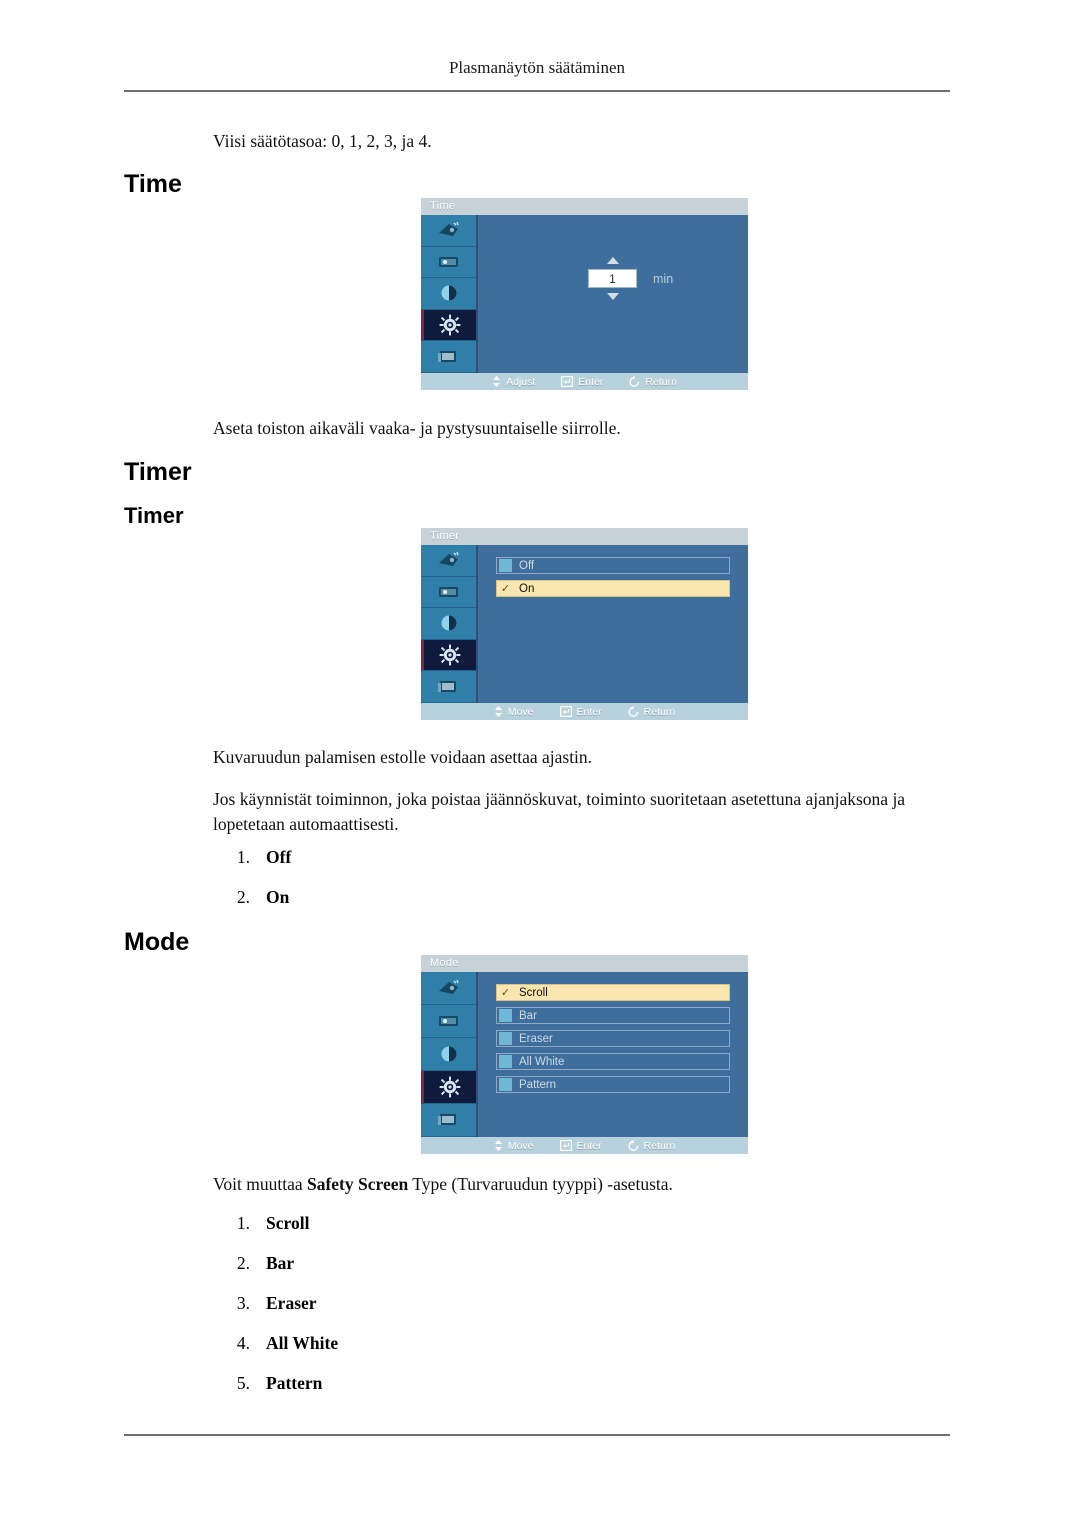 The width and height of the screenshot is (1080, 1527). I want to click on option-row: Eraser, so click(613, 1038).